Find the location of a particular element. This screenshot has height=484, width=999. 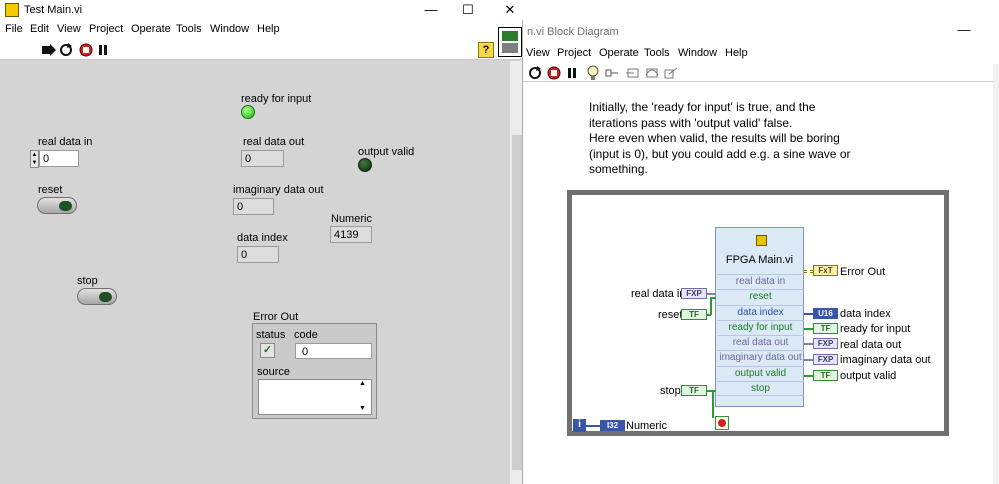

subvi-terminal-stop: stop is located at coordinates (760, 388).